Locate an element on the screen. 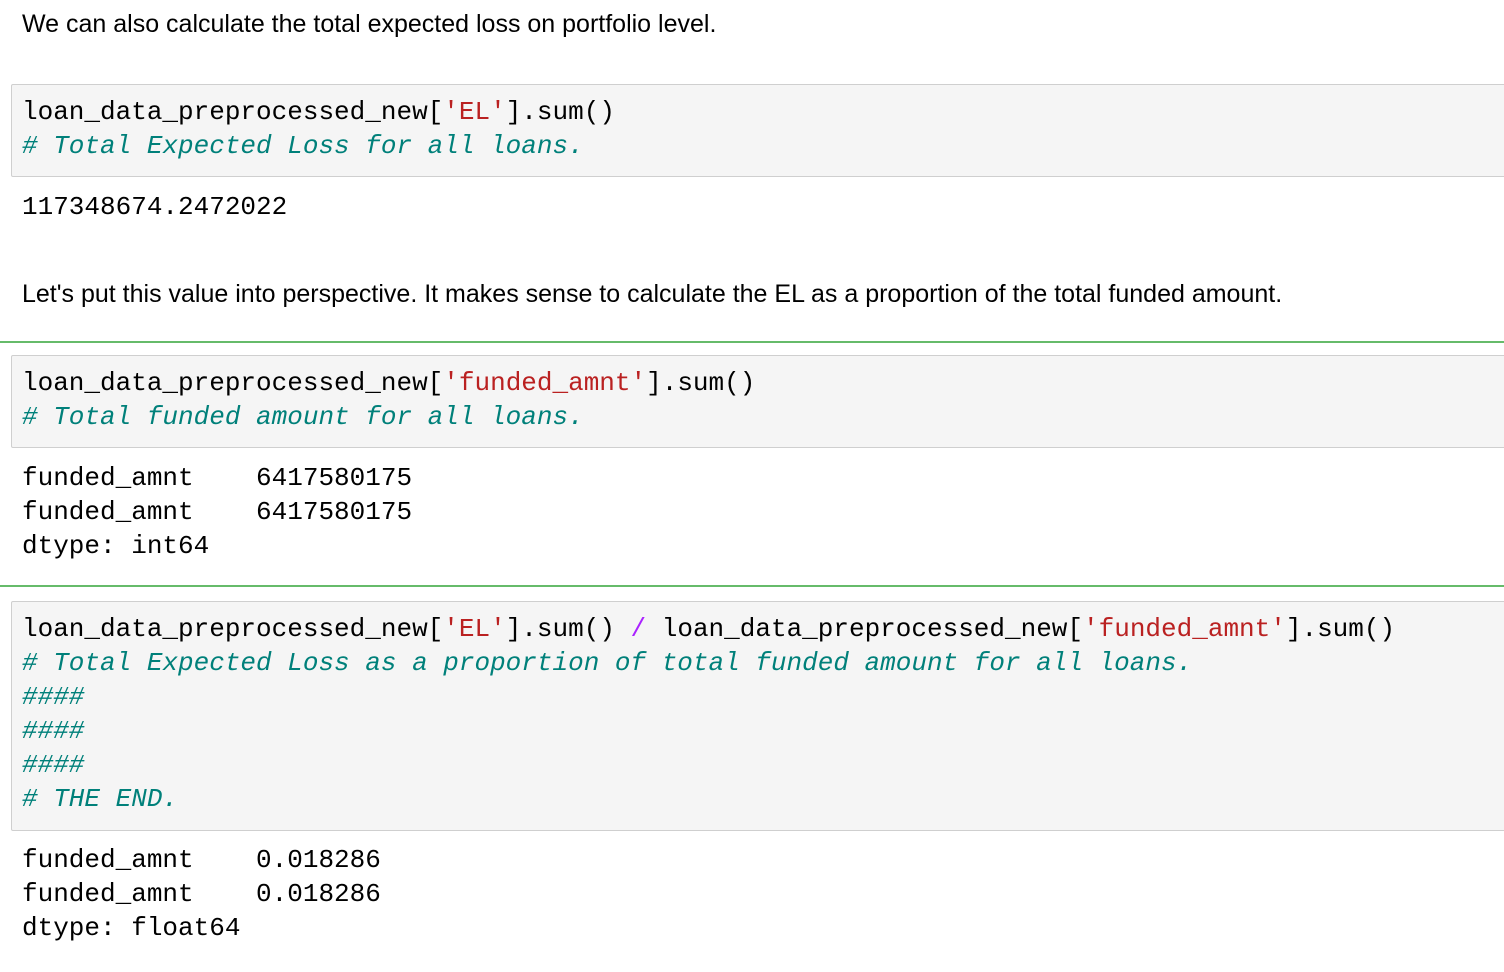  code-cell-3-output-dtype: dtype: float64 is located at coordinates (131, 928).